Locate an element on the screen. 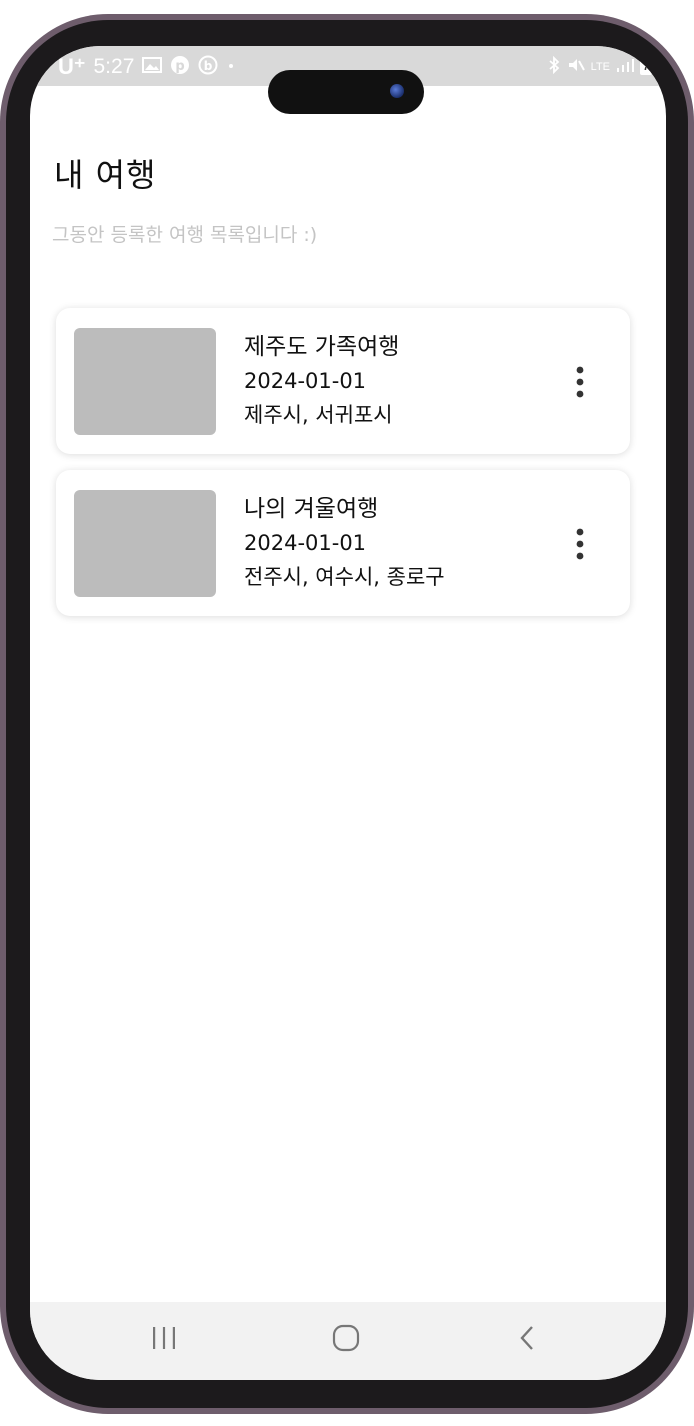 This screenshot has width=694, height=1426. trip-places: 전주시, 여수시, 종로구 is located at coordinates (344, 577).